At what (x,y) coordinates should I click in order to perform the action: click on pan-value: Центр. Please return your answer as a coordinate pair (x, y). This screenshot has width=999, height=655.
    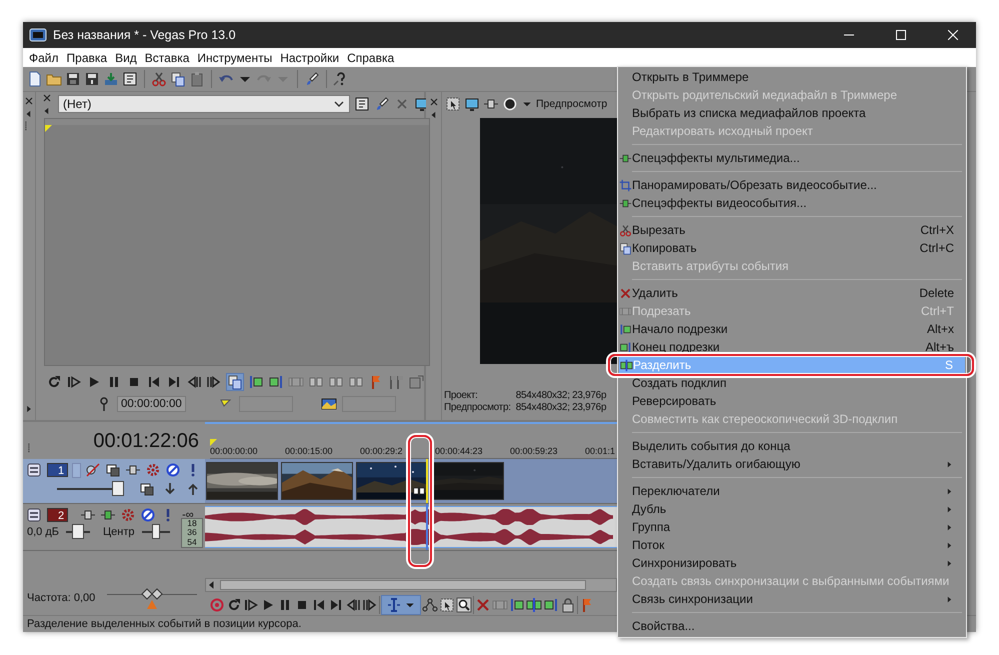
    Looking at the image, I should click on (118, 532).